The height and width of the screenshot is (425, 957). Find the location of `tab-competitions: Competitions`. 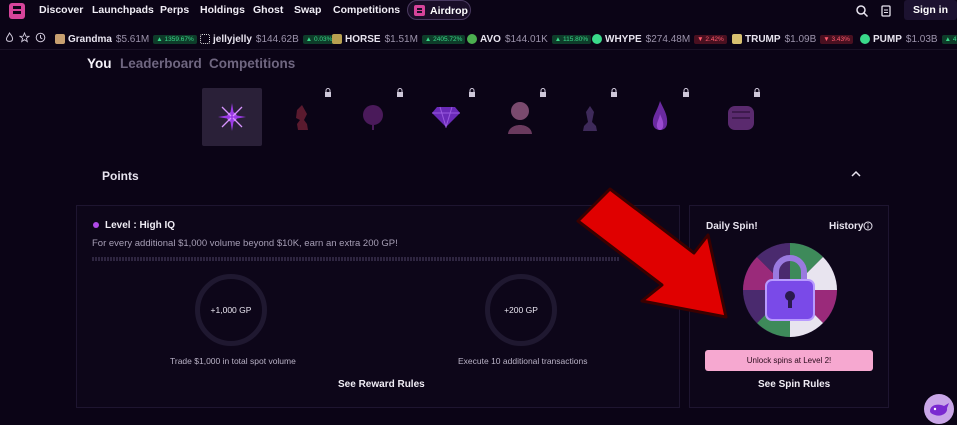

tab-competitions: Competitions is located at coordinates (252, 63).